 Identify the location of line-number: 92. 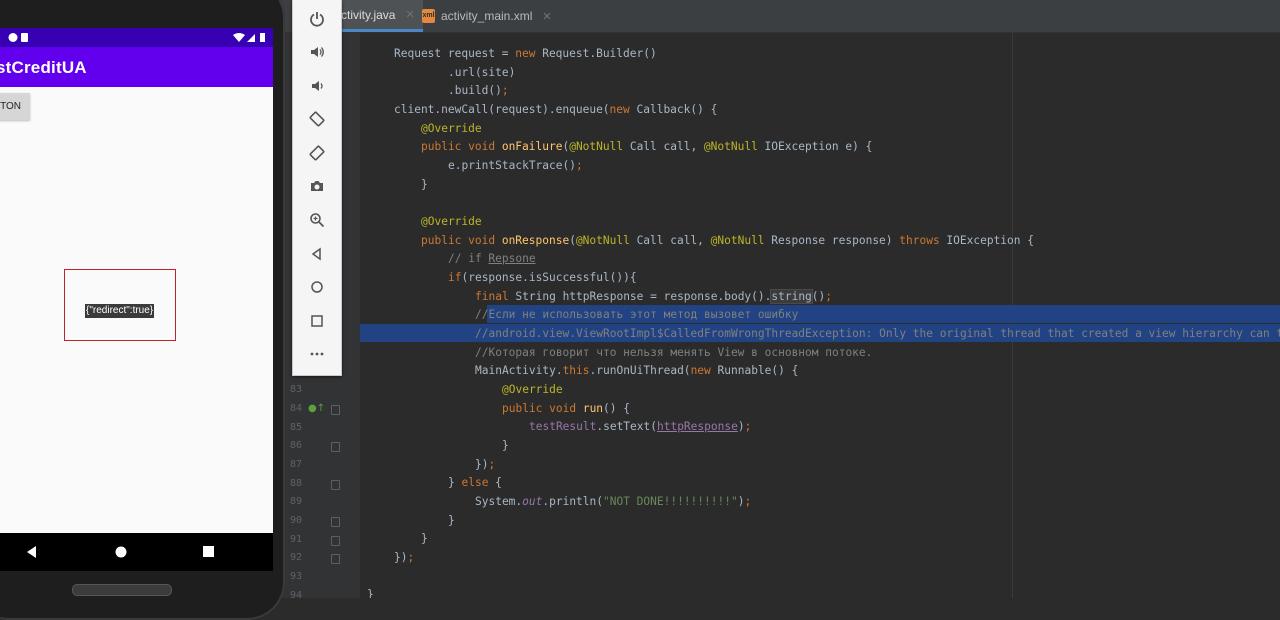
(295, 557).